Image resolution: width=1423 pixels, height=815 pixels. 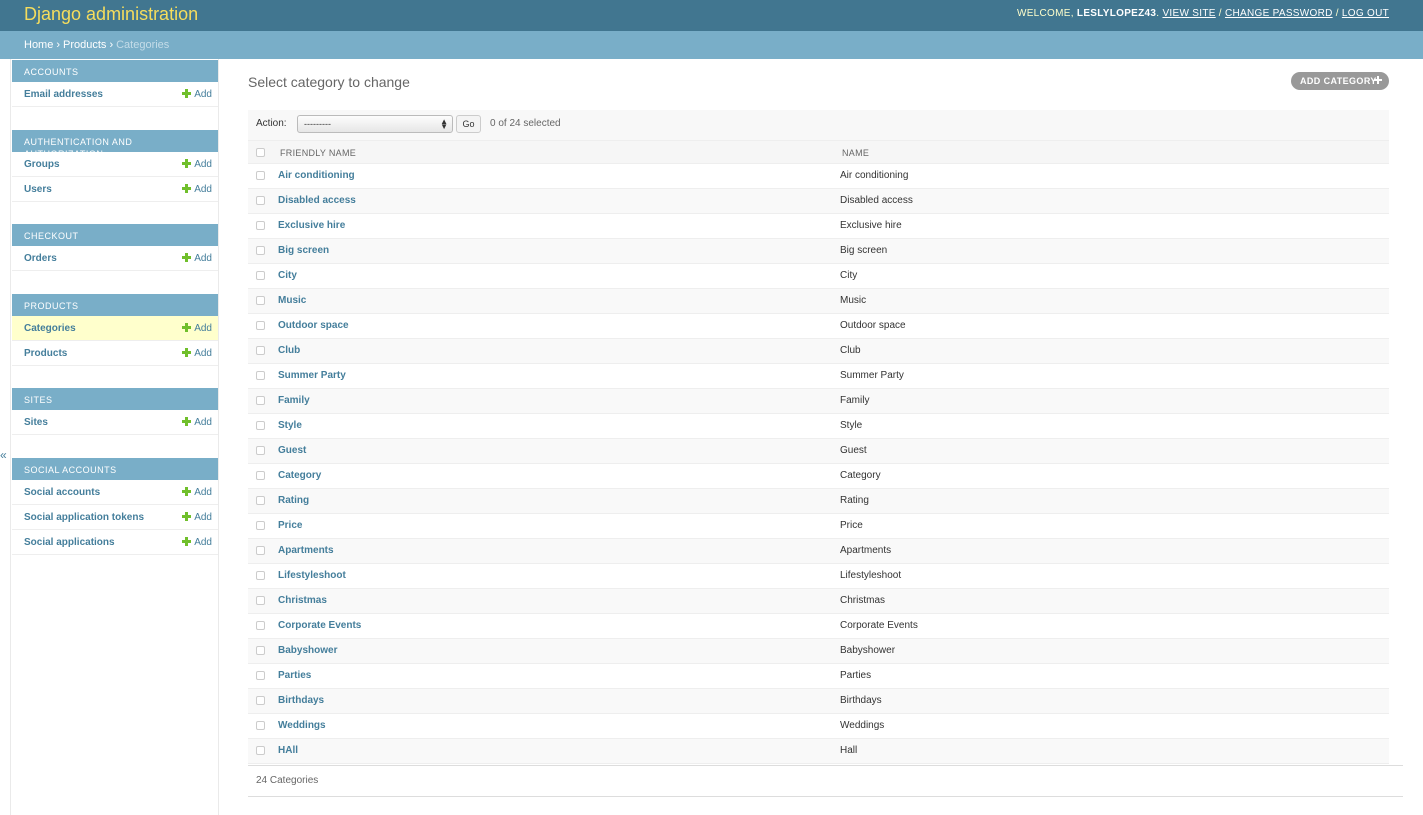 I want to click on sidebar-item-link: Users, so click(x=38, y=189).